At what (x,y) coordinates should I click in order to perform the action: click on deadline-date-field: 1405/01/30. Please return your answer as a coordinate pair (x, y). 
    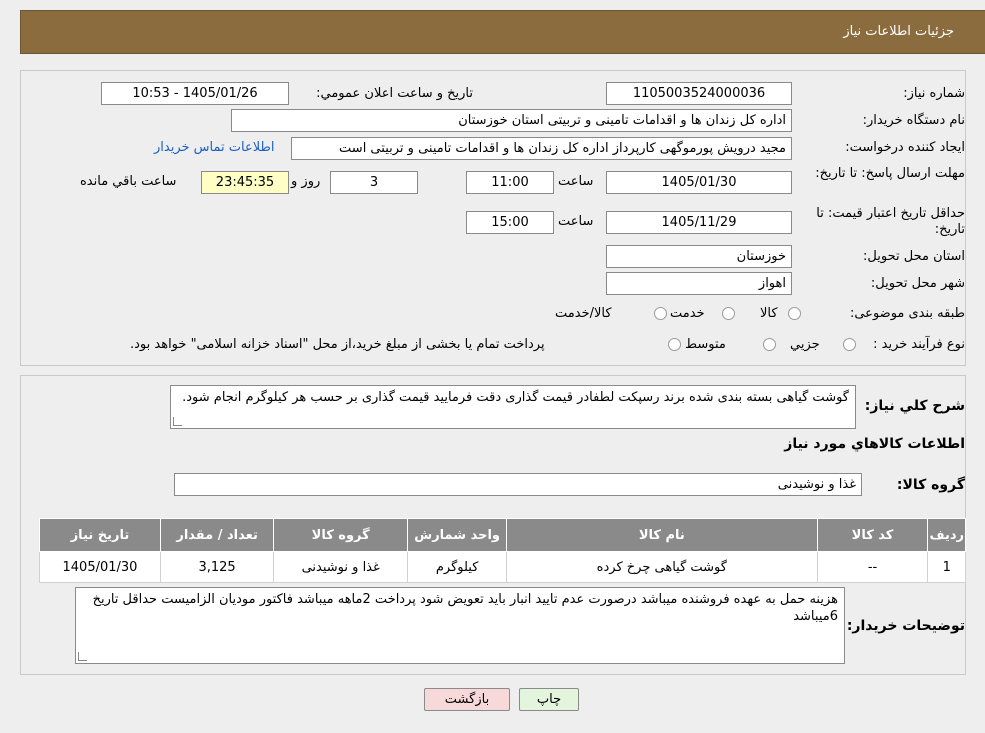
    Looking at the image, I should click on (699, 182).